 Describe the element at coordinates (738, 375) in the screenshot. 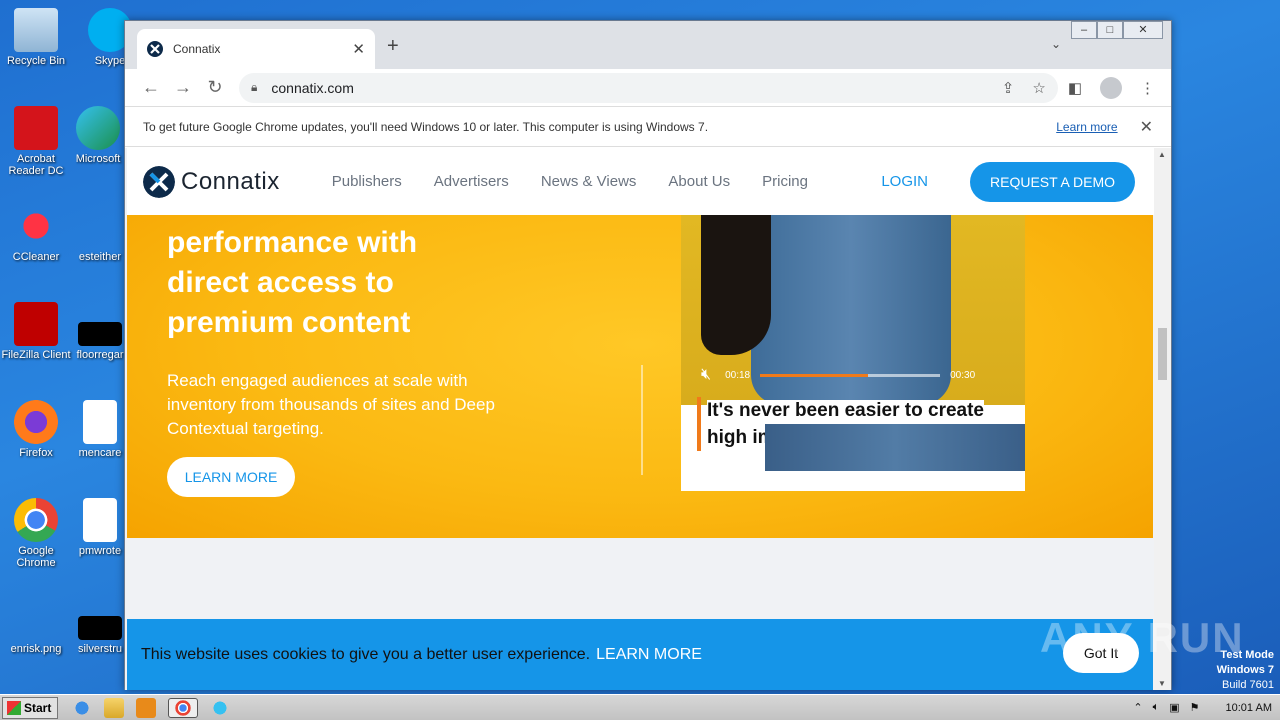

I see `video-time-current: 00:18` at that location.